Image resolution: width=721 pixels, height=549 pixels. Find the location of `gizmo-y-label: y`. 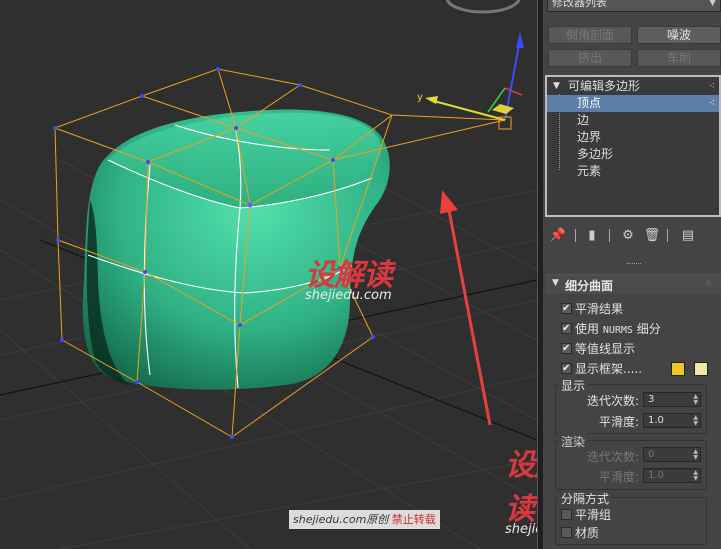

gizmo-y-label: y is located at coordinates (420, 97).